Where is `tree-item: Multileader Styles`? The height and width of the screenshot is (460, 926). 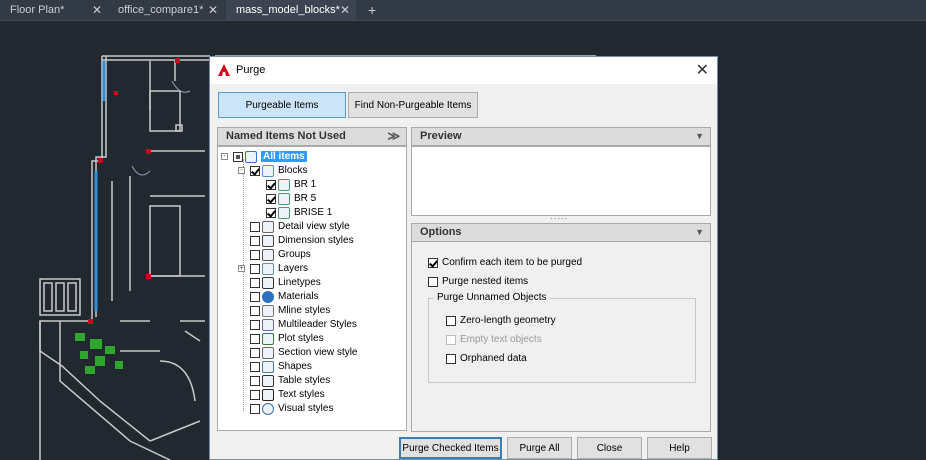 tree-item: Multileader Styles is located at coordinates (310, 325).